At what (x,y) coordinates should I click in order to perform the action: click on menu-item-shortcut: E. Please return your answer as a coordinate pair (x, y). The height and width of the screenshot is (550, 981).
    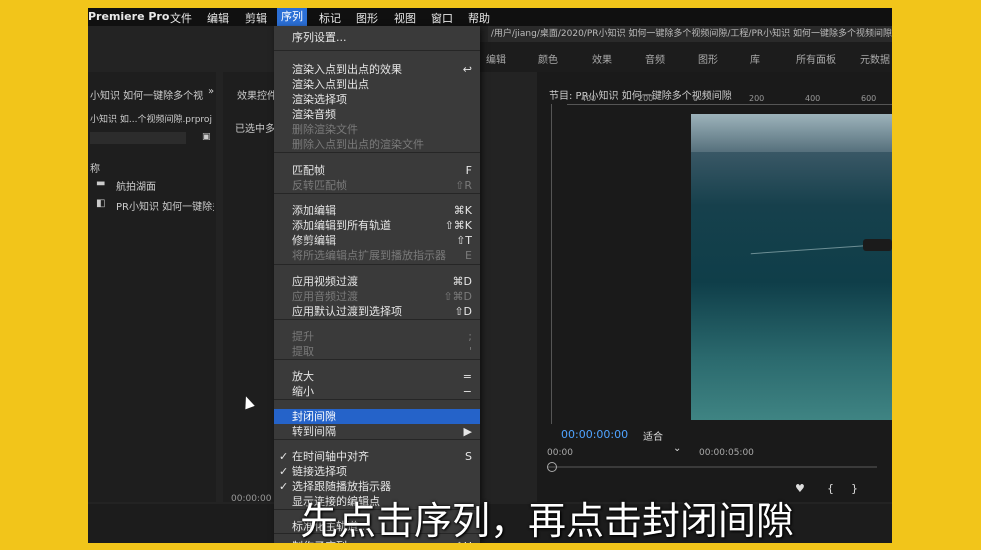
    Looking at the image, I should click on (468, 255).